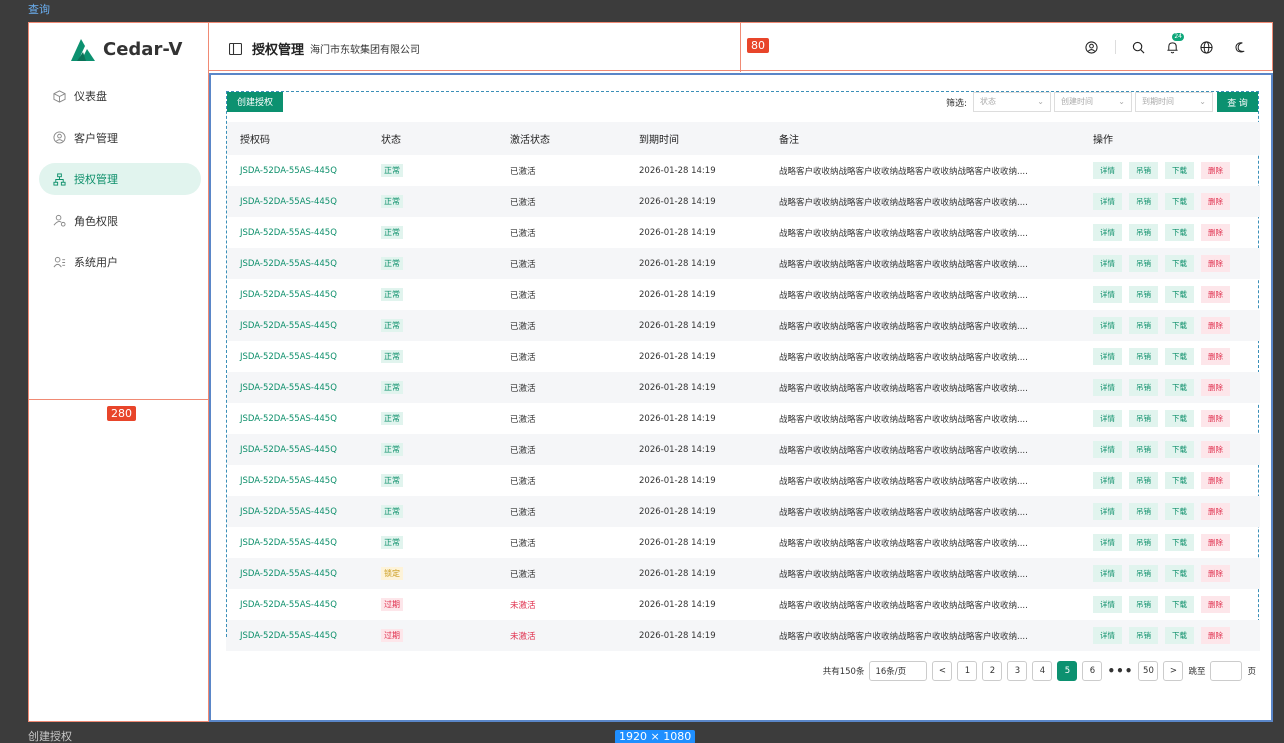 This screenshot has height=743, width=1284. Describe the element at coordinates (1148, 671) in the screenshot. I see `last-page-button: 50` at that location.